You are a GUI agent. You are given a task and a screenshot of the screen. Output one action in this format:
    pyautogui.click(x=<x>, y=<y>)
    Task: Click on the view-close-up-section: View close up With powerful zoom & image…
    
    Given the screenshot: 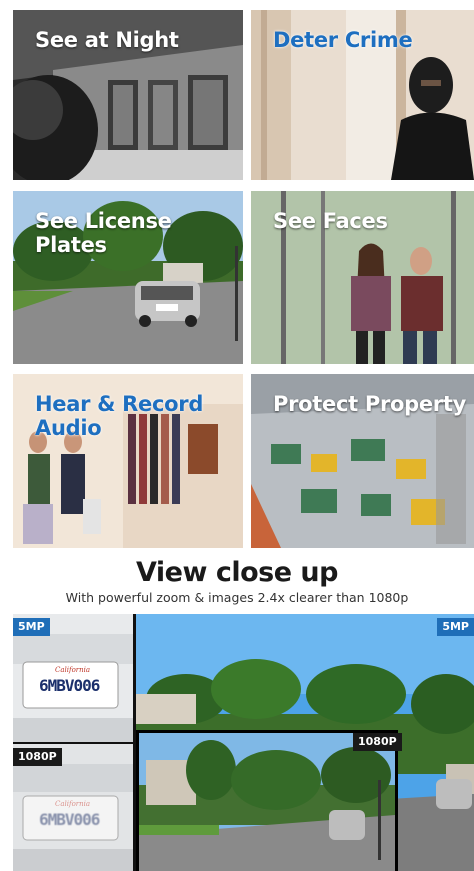 What is the action you would take?
    pyautogui.click(x=237, y=581)
    